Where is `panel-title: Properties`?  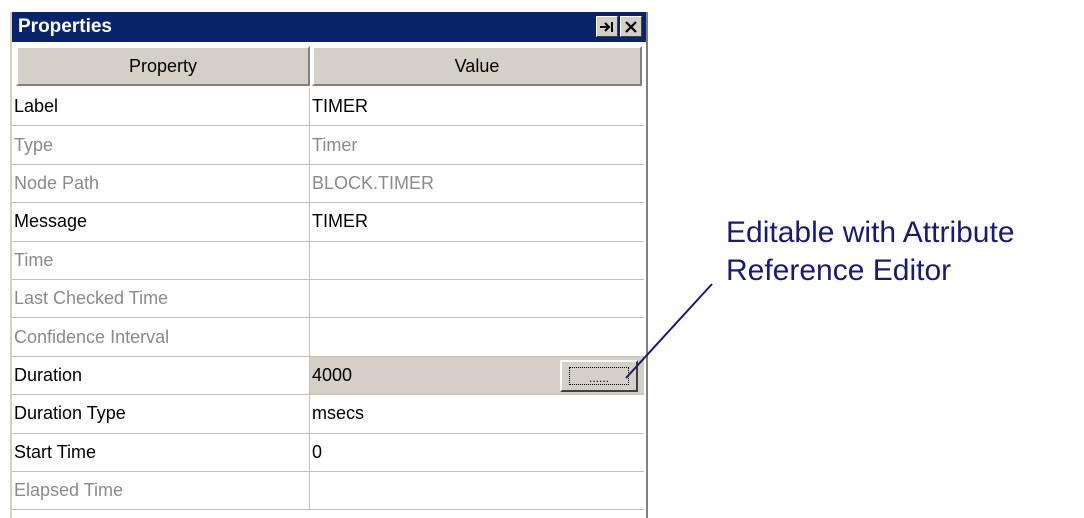
panel-title: Properties is located at coordinates (65, 26).